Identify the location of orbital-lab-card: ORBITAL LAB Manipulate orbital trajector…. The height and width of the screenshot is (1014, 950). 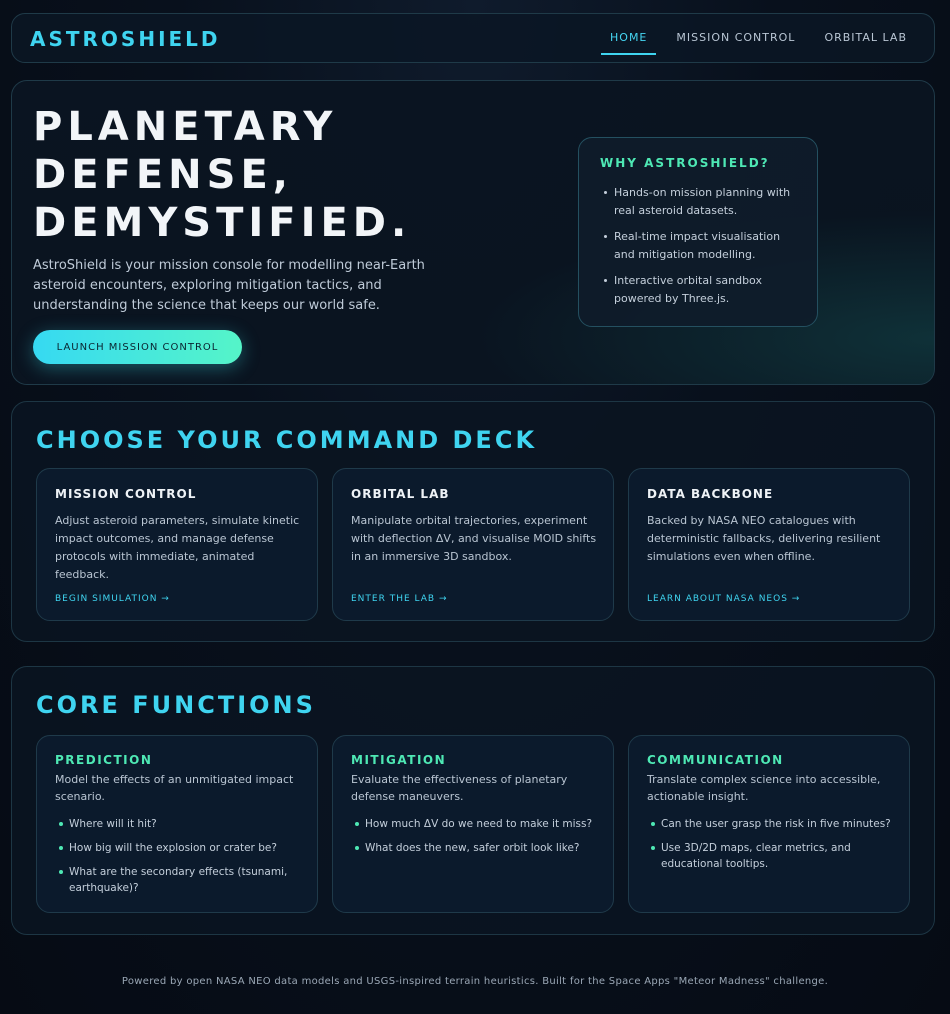
(473, 544).